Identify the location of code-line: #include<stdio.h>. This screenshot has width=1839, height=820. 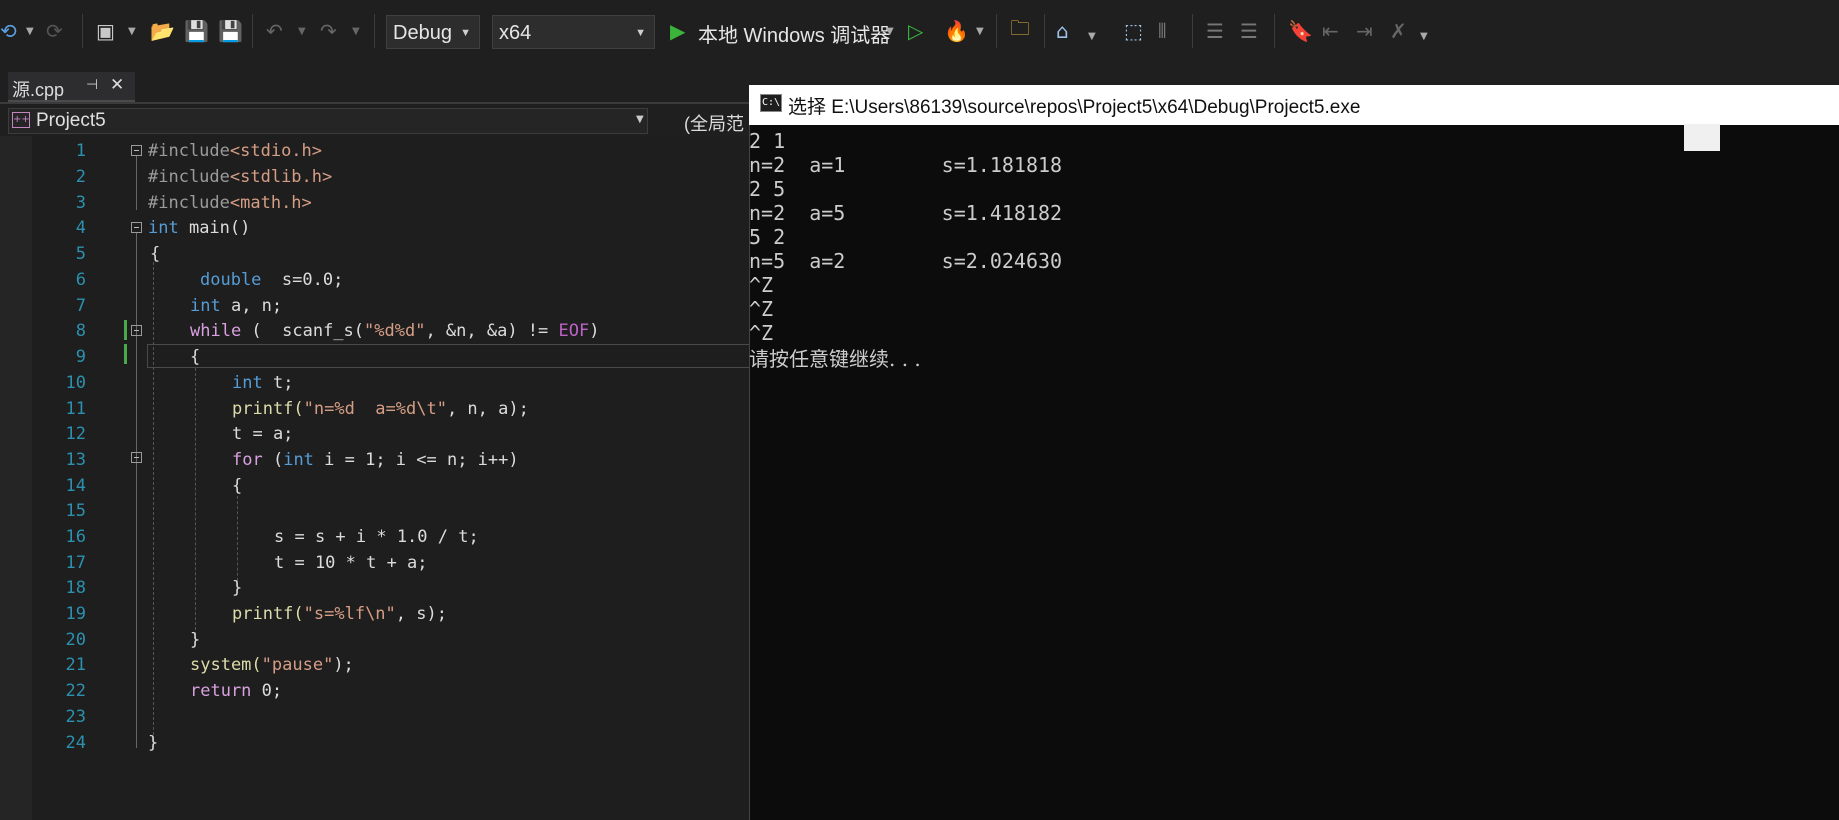
(235, 151).